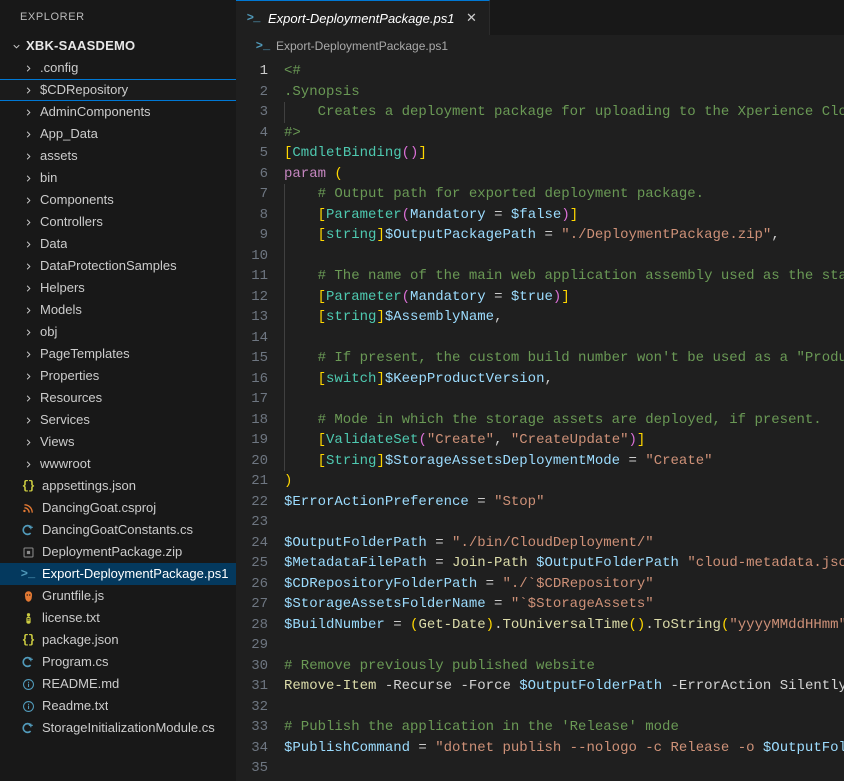  I want to click on tree-folder-pagetemplates: PageTemplates, so click(118, 354).